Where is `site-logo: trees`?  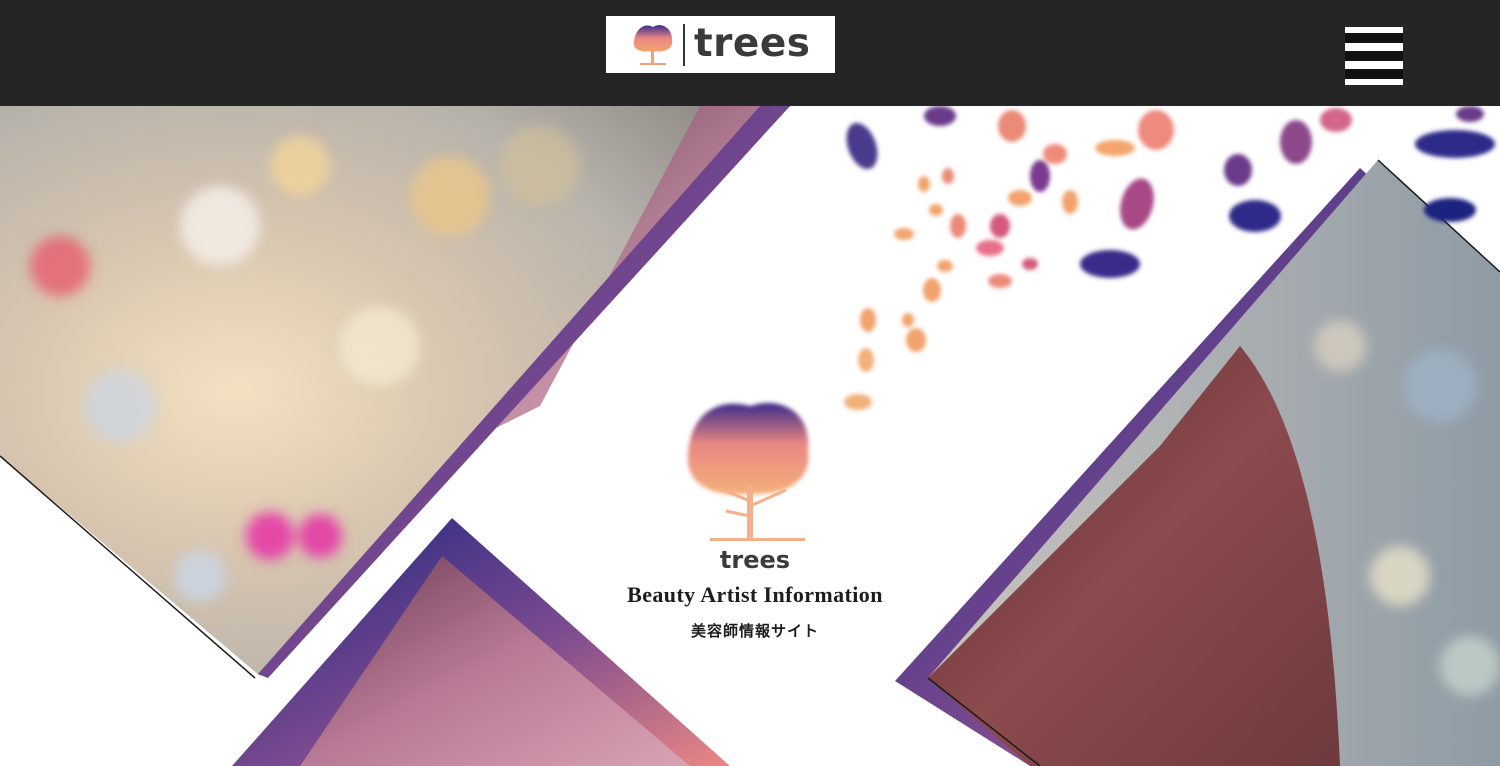
site-logo: trees is located at coordinates (720, 44).